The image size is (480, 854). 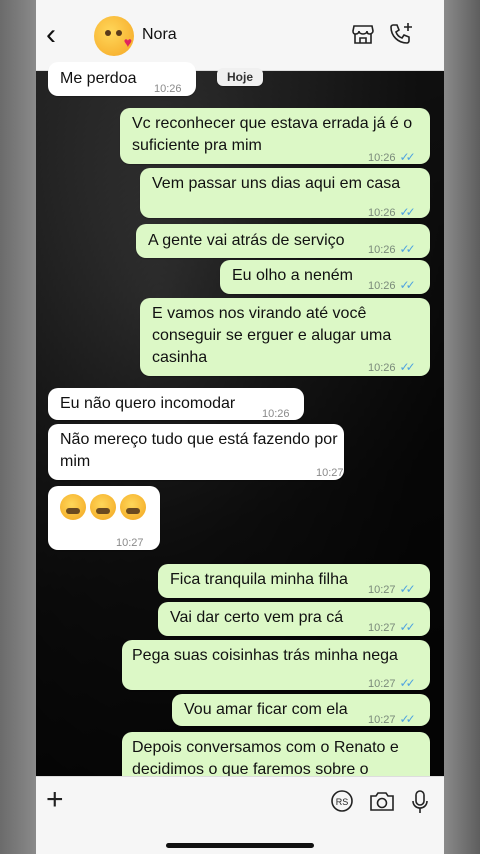 What do you see at coordinates (159, 35) in the screenshot?
I see `contact-name: Nora` at bounding box center [159, 35].